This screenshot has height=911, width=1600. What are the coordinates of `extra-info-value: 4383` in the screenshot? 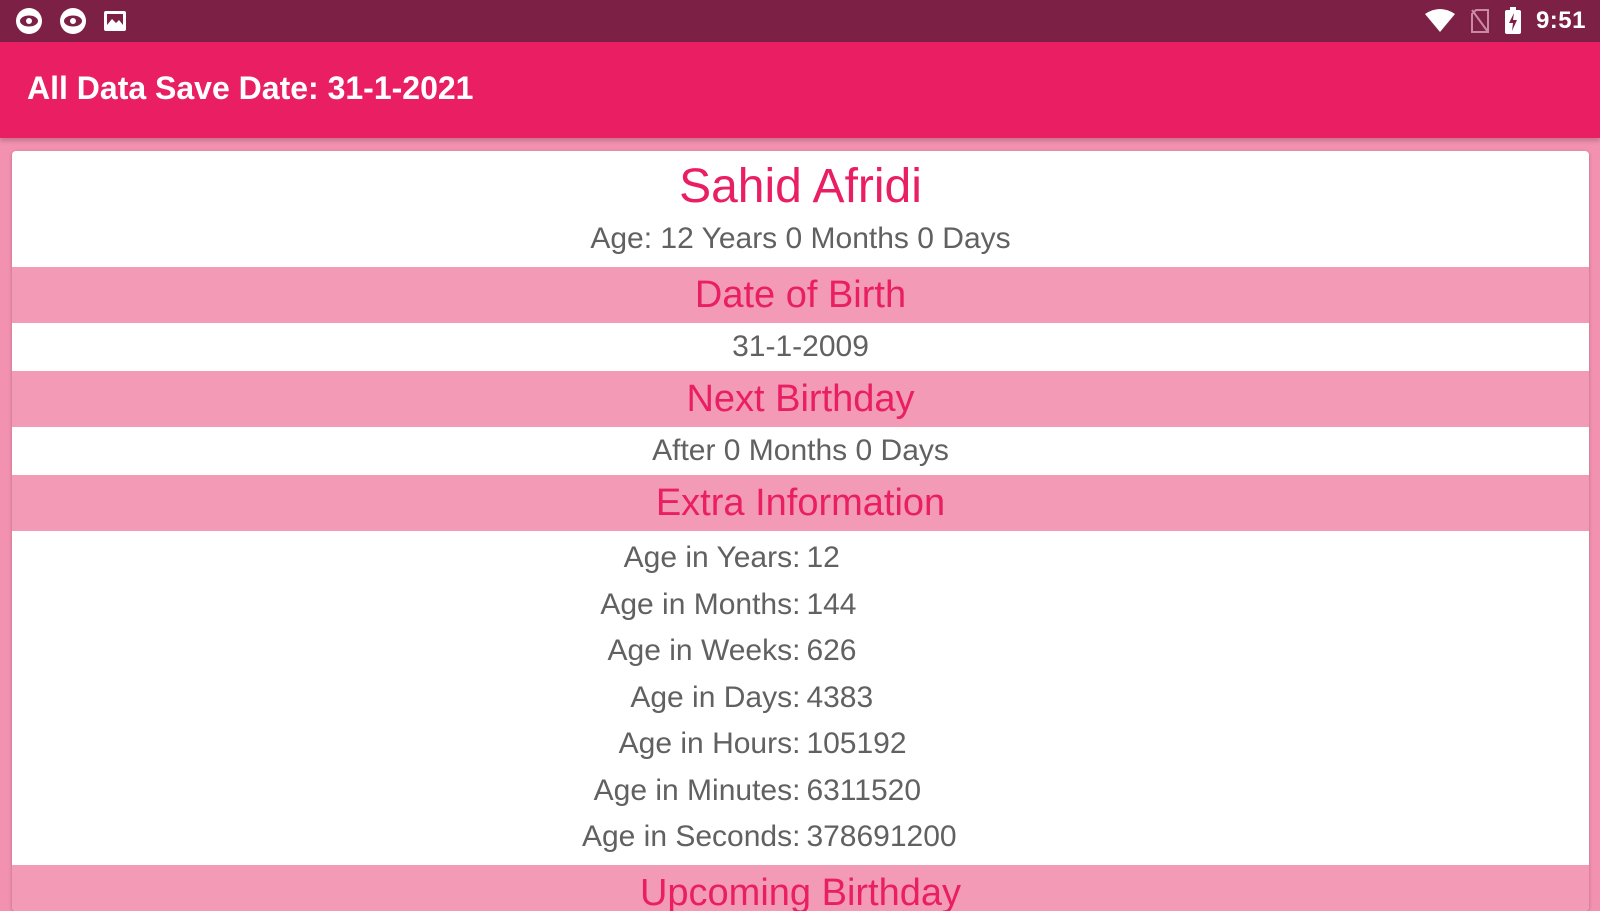 It's located at (1194, 698).